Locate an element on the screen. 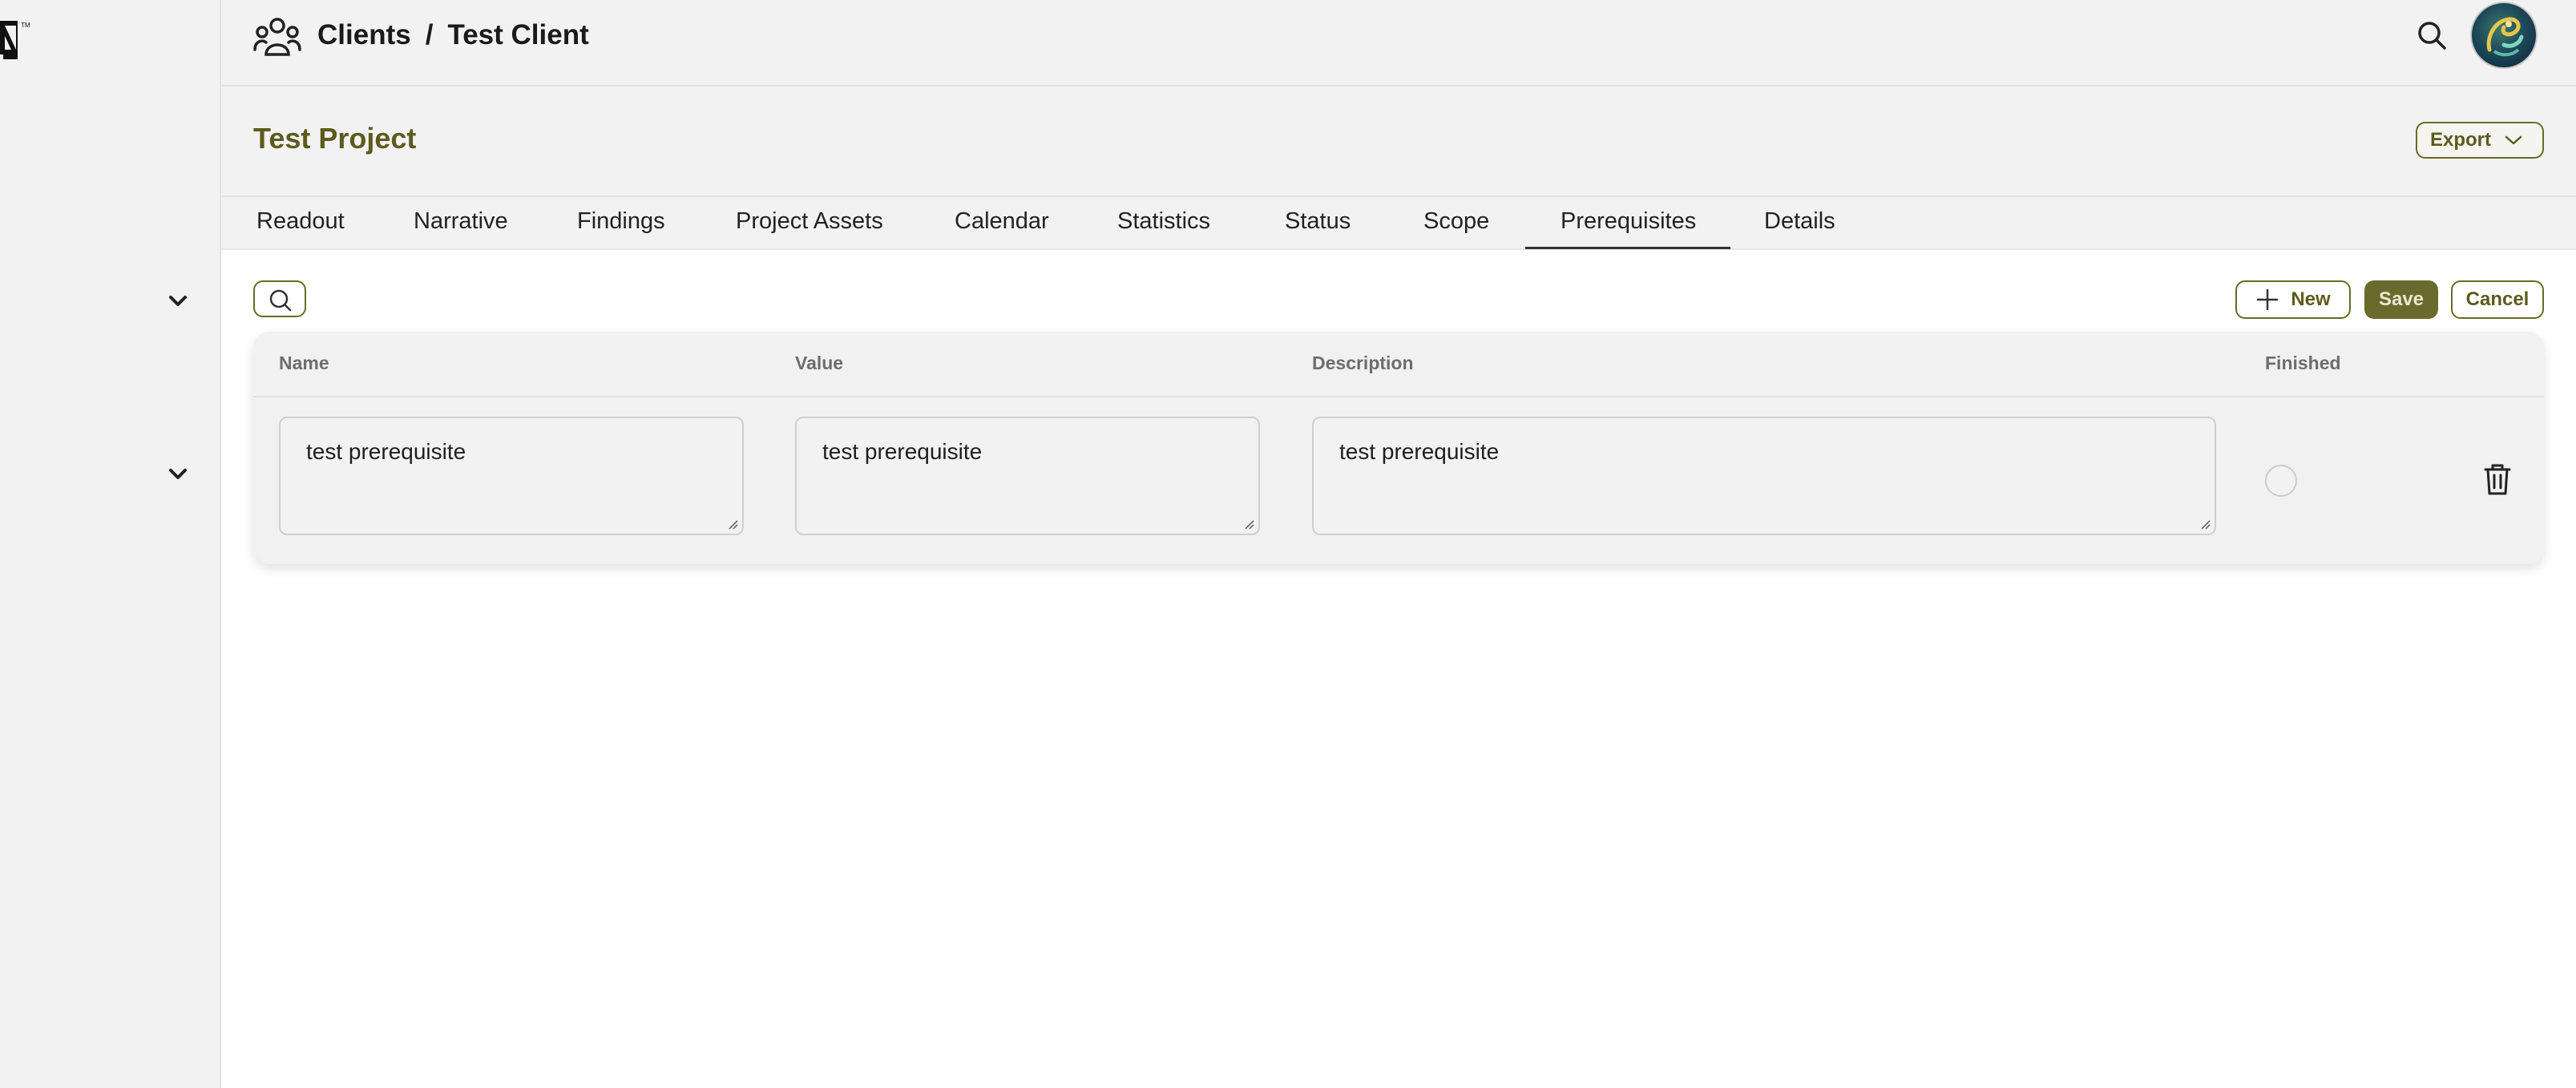  column-header-name: Name is located at coordinates (304, 363).